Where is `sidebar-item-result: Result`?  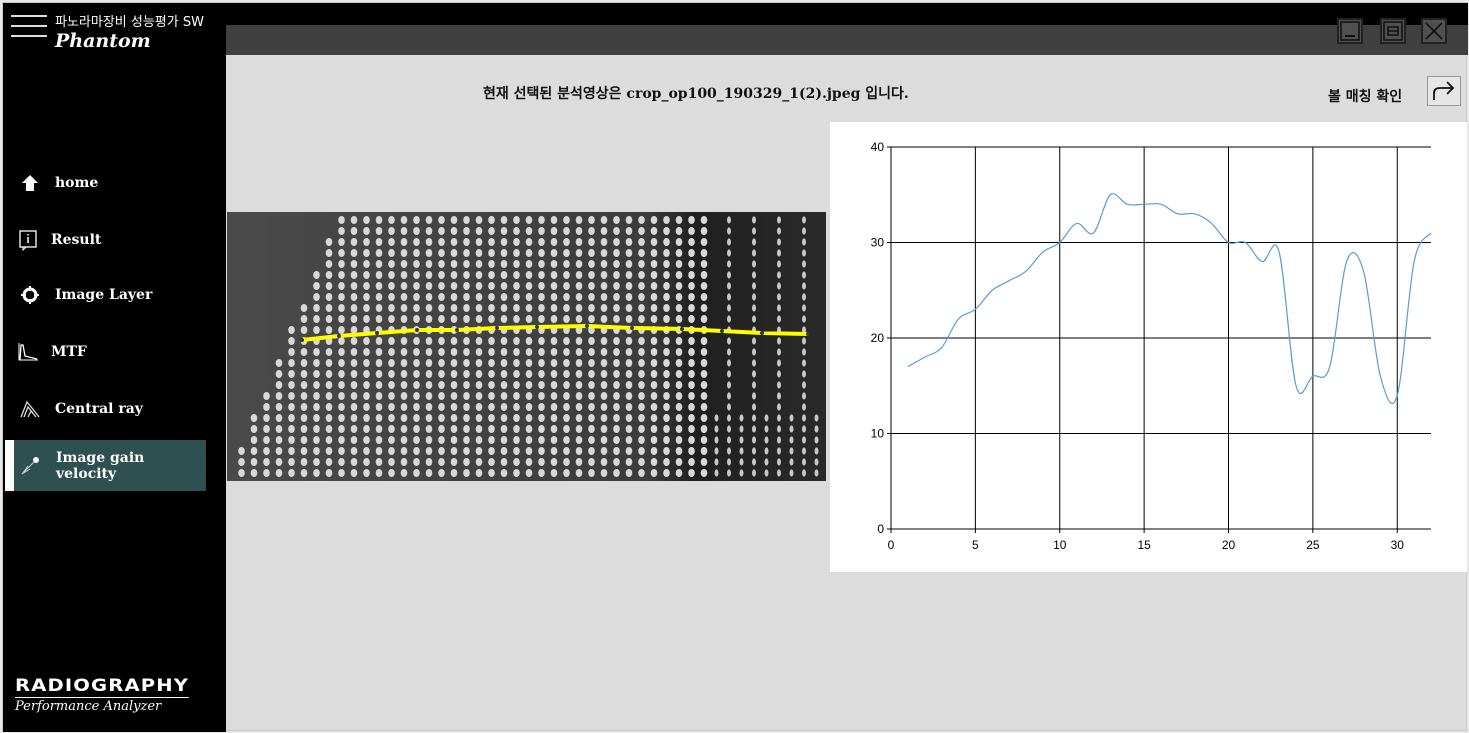
sidebar-item-result: Result is located at coordinates (105, 240).